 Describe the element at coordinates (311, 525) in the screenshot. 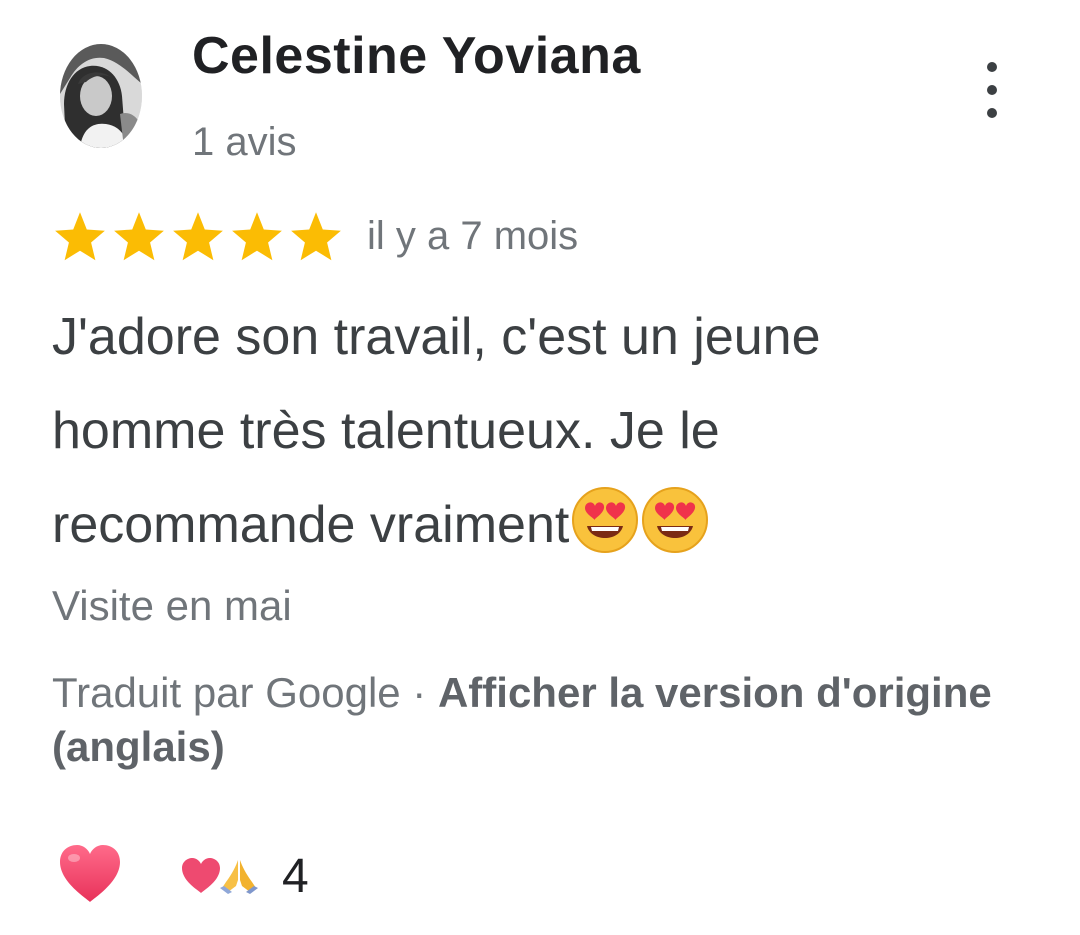

I see `review-text-line-3: recommande vraiment` at that location.